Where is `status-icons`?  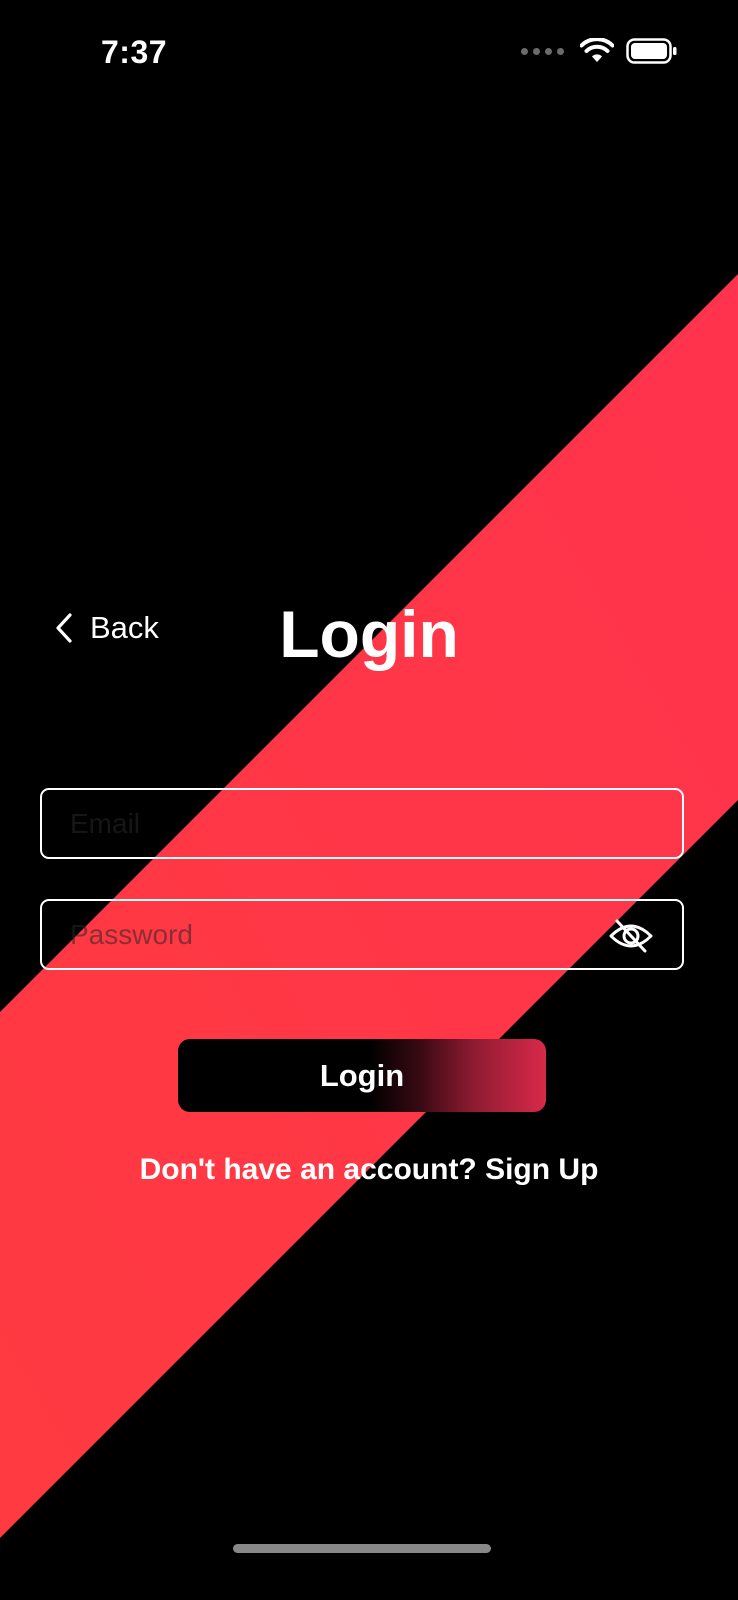 status-icons is located at coordinates (599, 51).